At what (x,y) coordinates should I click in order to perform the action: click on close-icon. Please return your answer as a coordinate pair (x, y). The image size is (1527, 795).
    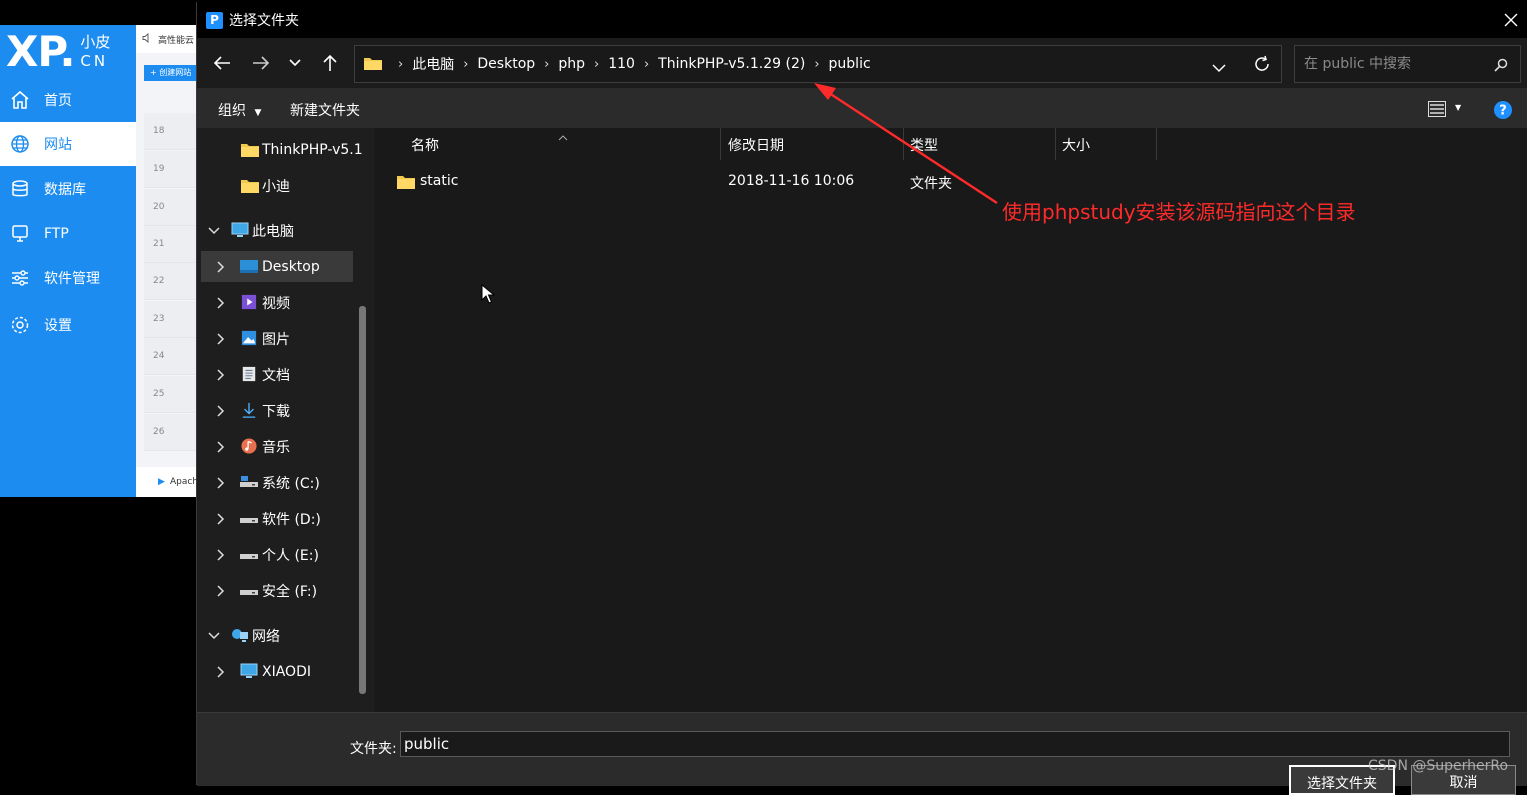
    Looking at the image, I should click on (1511, 20).